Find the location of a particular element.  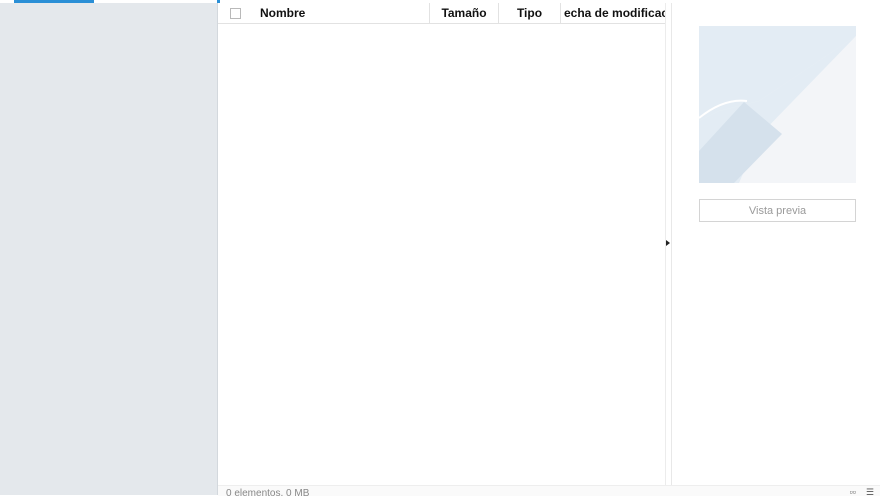

preview-button-label: Vista previa is located at coordinates (777, 210).